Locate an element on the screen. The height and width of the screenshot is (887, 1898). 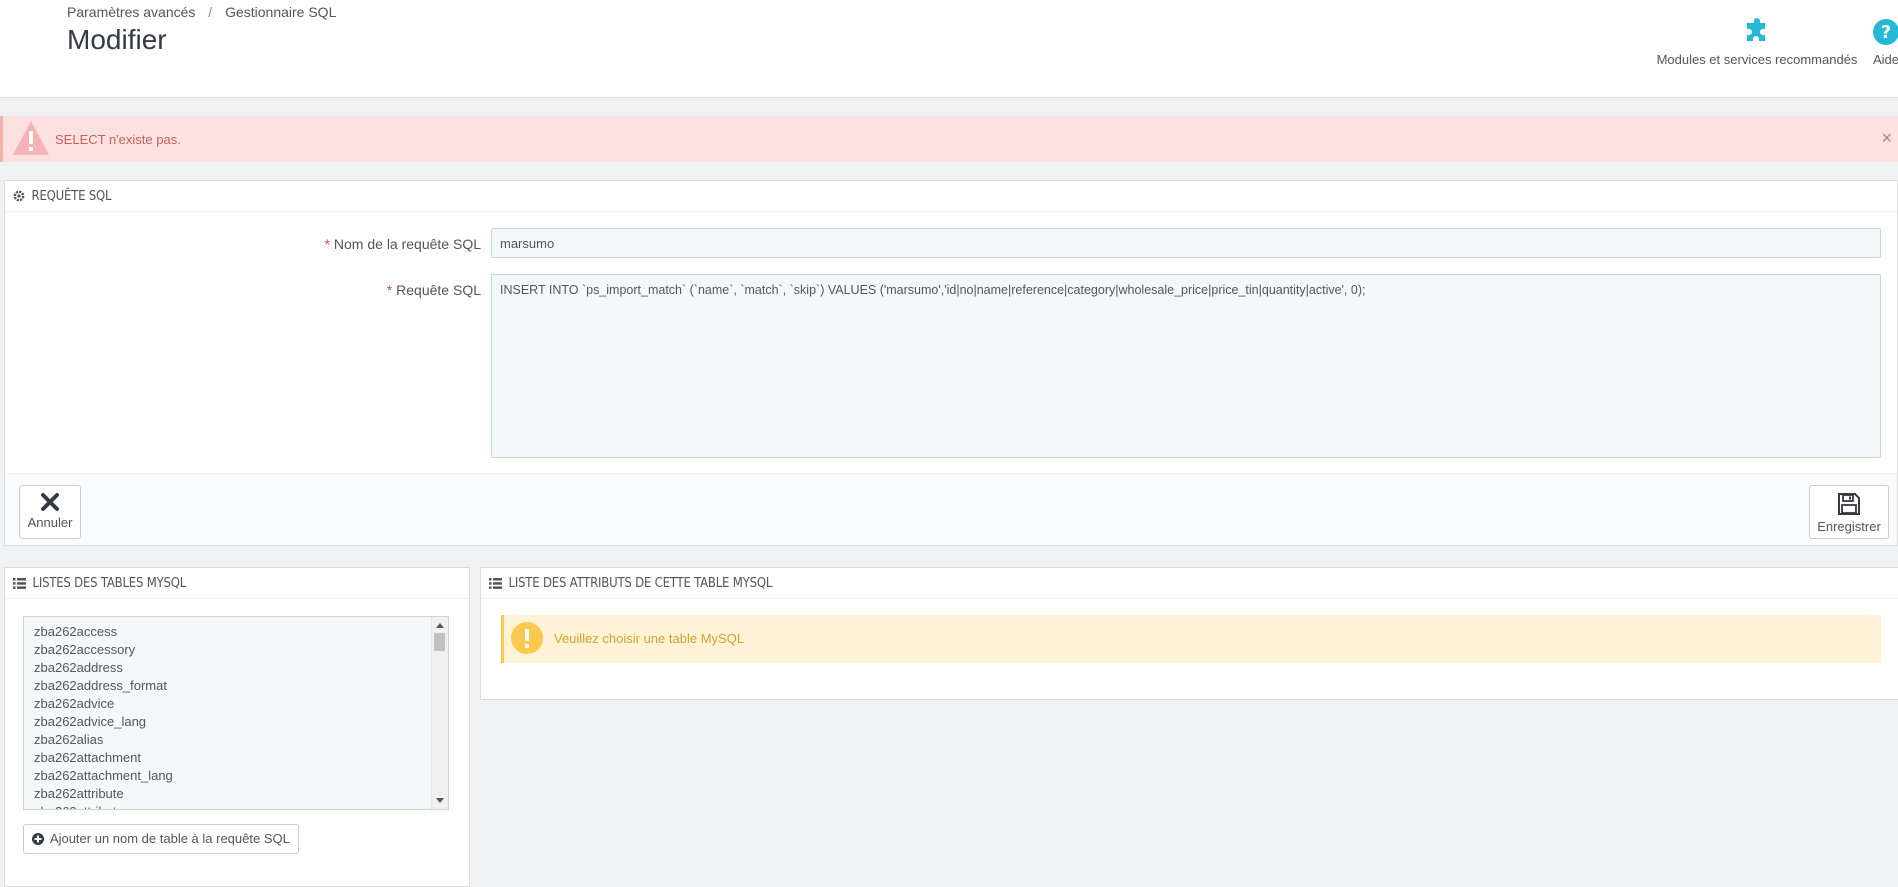
query-name-input: marsumo is located at coordinates (1186, 243).